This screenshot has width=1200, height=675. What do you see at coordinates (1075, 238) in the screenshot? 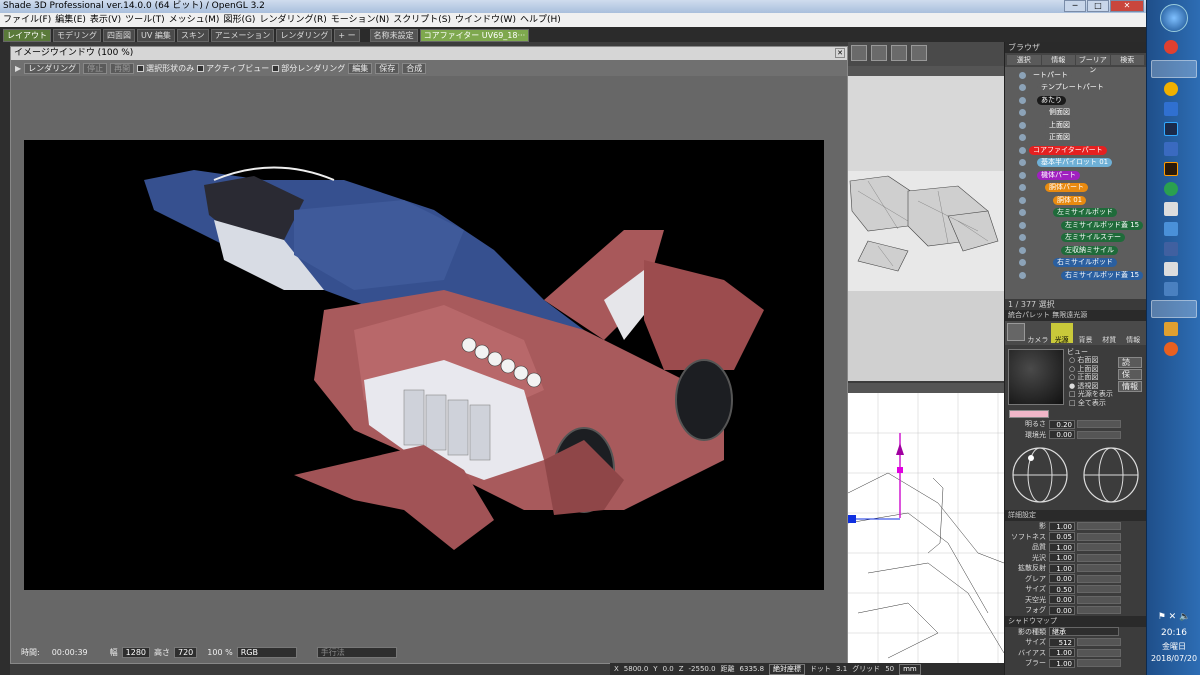
I see `browser-tree-item: 左ミサイルステー` at bounding box center [1075, 238].